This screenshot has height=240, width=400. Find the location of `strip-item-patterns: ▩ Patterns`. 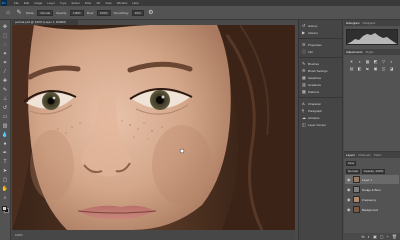

strip-item-patterns: ▩ Patterns is located at coordinates (320, 91).